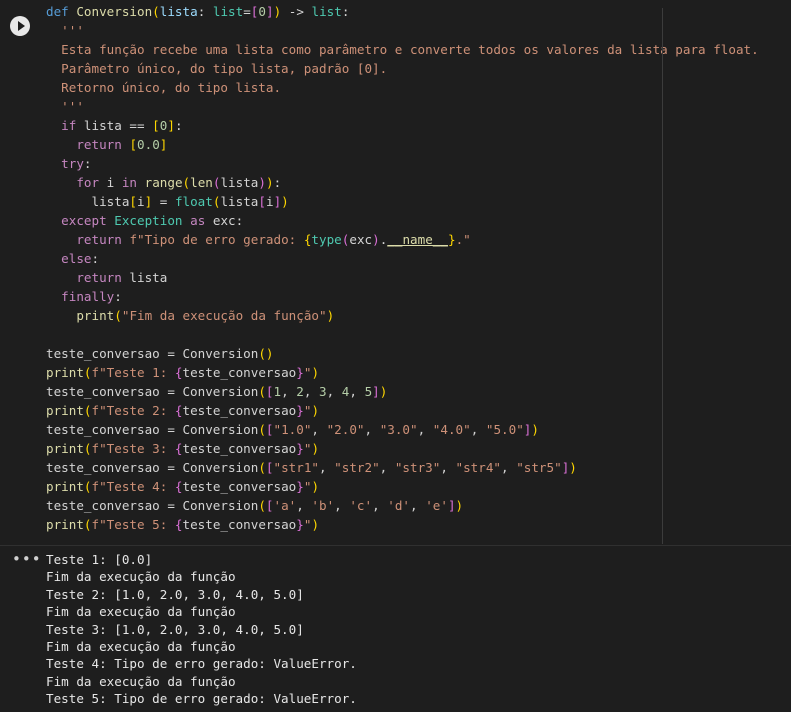 The width and height of the screenshot is (791, 712). I want to click on code-line: def Conversion(lista: list=[0]) -> list:, so click(402, 11).